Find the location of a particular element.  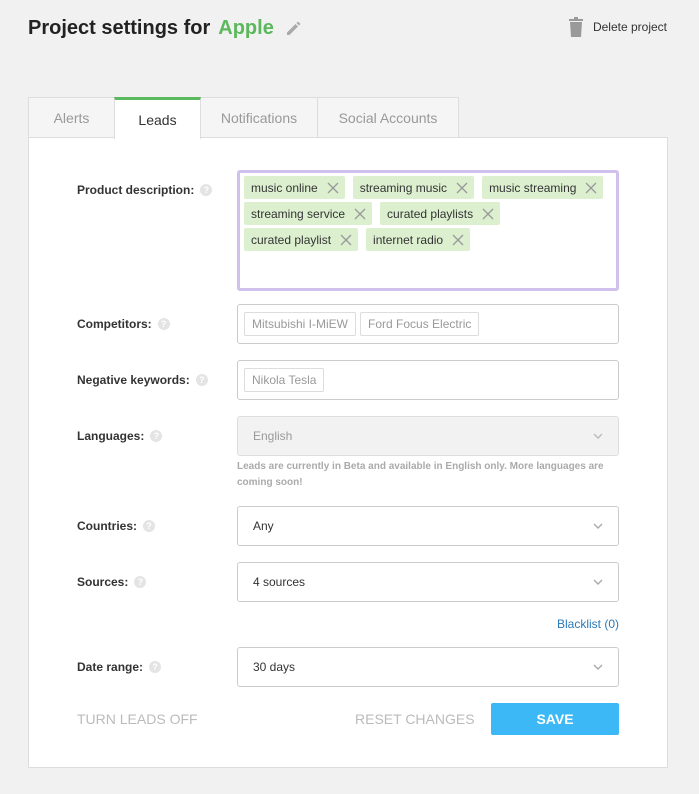

countries-label: Countries: ? is located at coordinates (116, 526).